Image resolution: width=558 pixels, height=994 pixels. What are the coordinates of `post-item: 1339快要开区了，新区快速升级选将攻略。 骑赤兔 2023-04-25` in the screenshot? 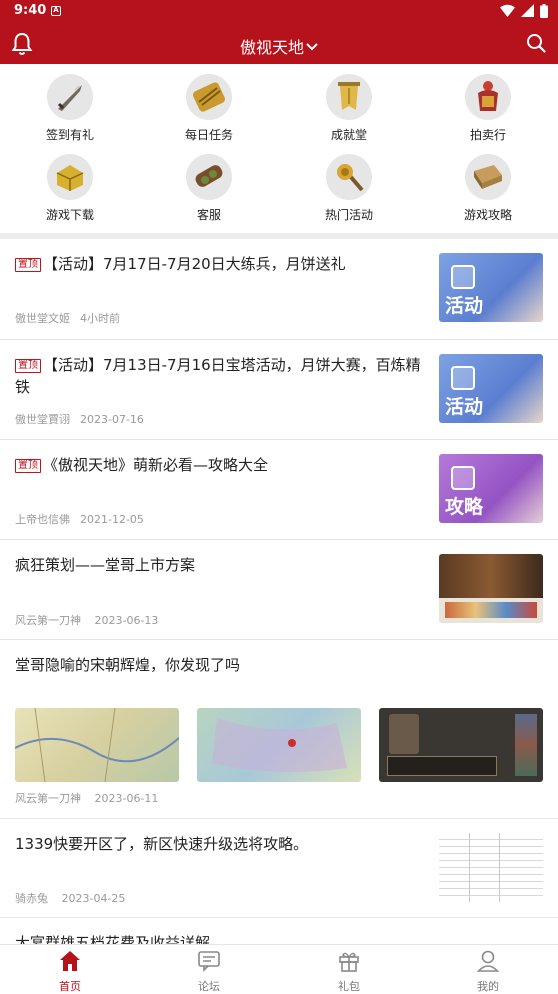 It's located at (279, 868).